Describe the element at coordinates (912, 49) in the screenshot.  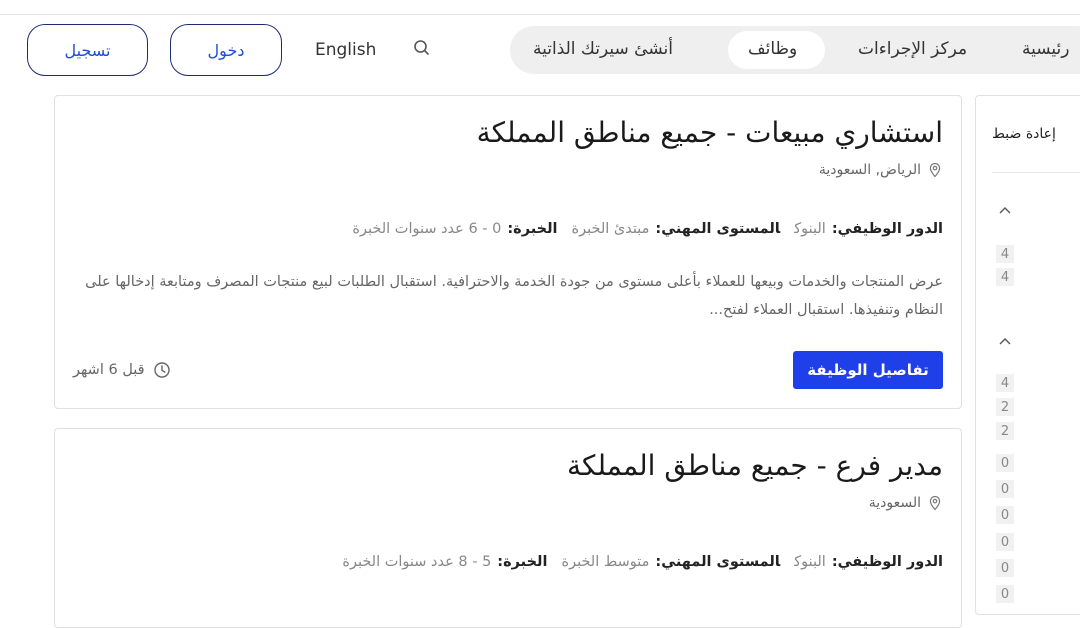
I see `nav-procedures: مركز الإجراءات` at that location.